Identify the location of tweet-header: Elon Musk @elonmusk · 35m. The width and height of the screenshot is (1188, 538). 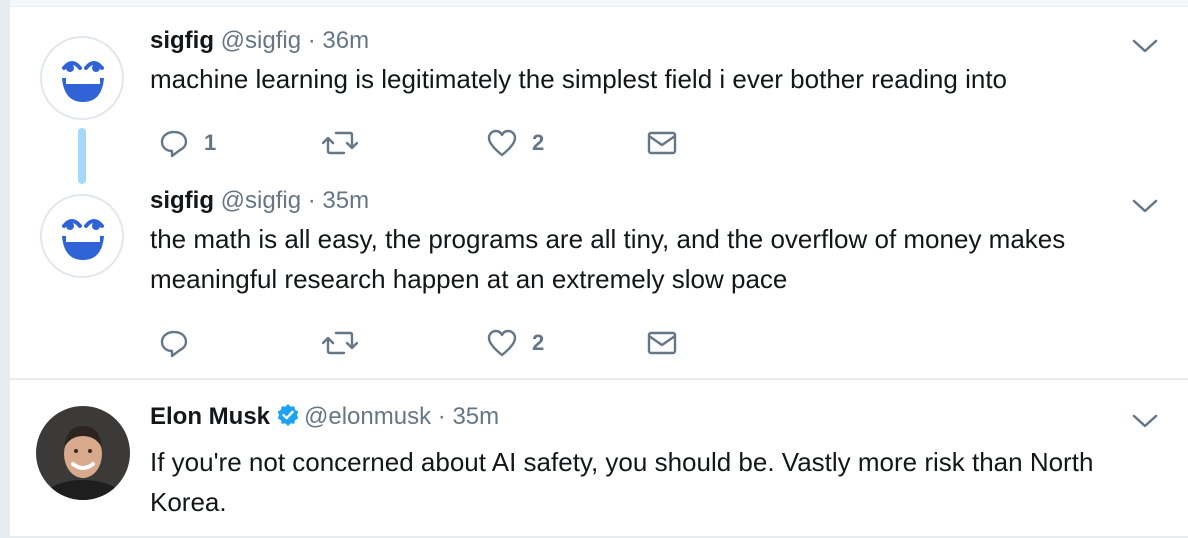
(324, 417).